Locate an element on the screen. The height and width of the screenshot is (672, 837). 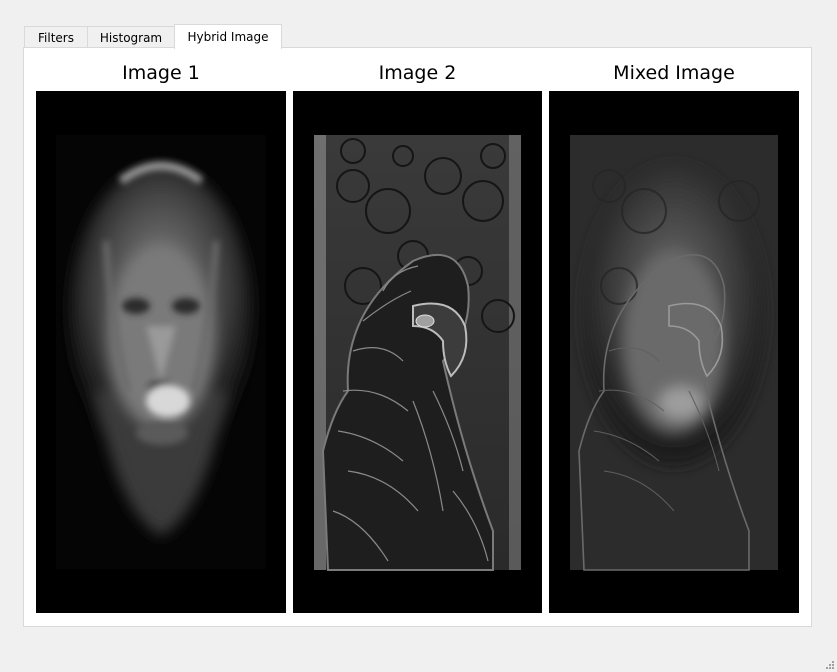
tab-hybrid-image: Hybrid Image is located at coordinates (228, 36).